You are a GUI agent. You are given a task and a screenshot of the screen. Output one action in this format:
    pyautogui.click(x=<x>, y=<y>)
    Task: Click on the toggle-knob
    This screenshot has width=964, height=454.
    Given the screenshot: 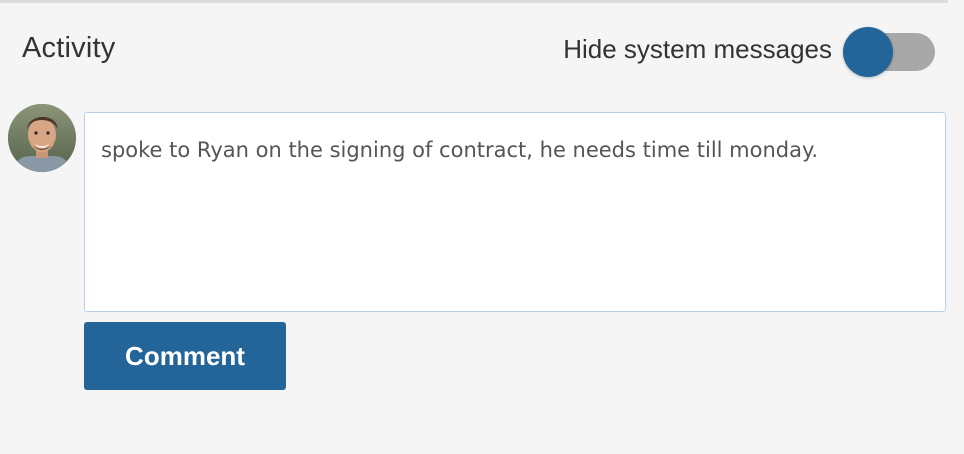 What is the action you would take?
    pyautogui.click(x=868, y=52)
    